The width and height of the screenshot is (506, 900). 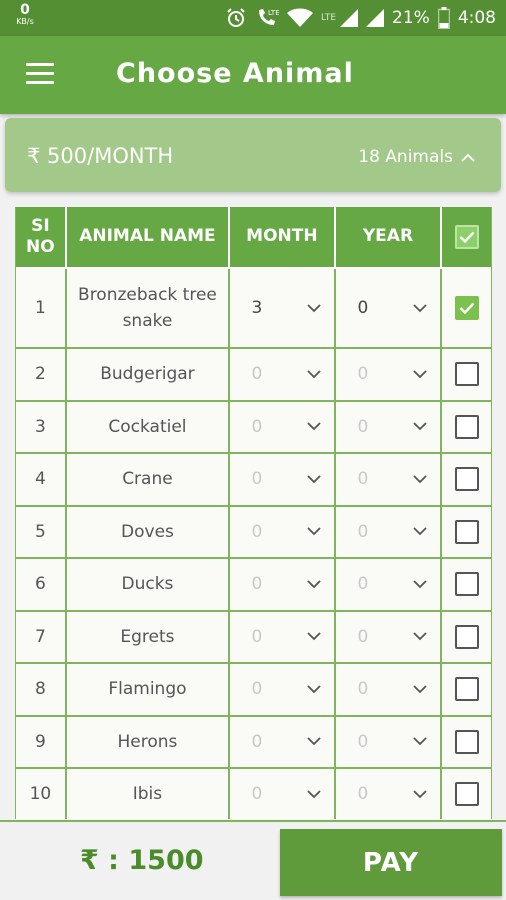 What do you see at coordinates (147, 794) in the screenshot?
I see `animal-name: Ibis` at bounding box center [147, 794].